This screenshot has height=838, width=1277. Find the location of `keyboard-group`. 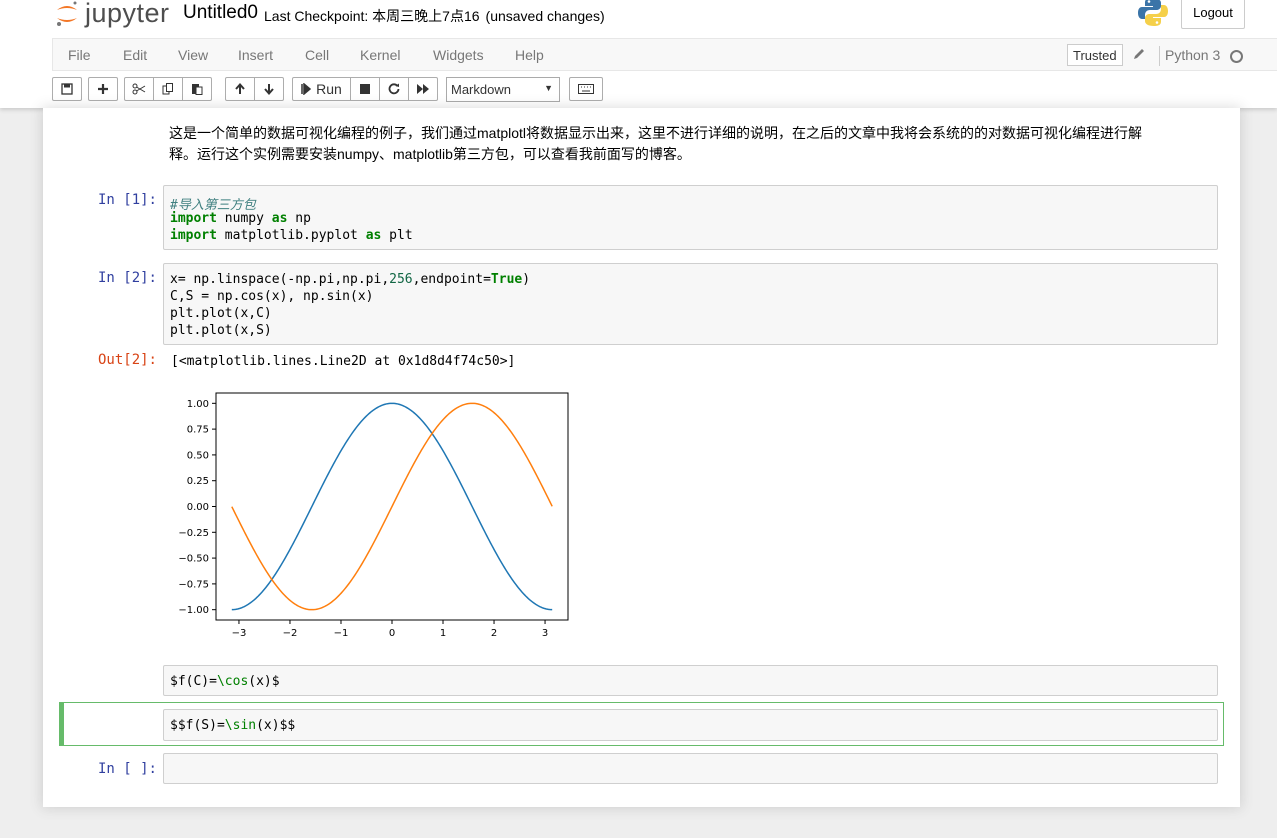

keyboard-group is located at coordinates (586, 89).